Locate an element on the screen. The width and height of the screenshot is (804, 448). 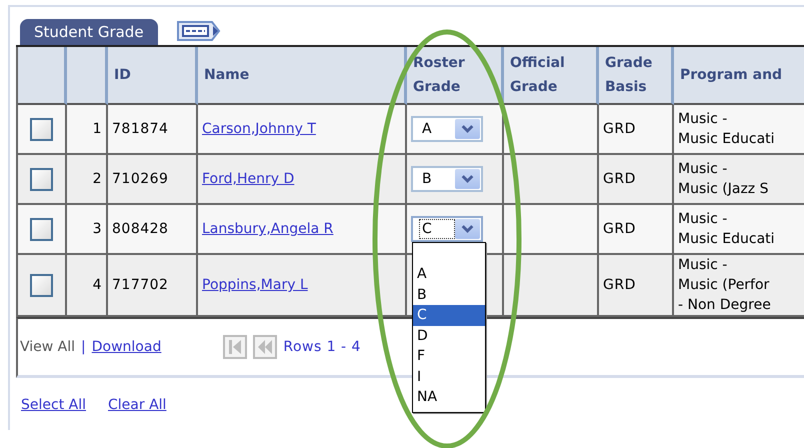
column-header: Roster Grade is located at coordinates (439, 75).